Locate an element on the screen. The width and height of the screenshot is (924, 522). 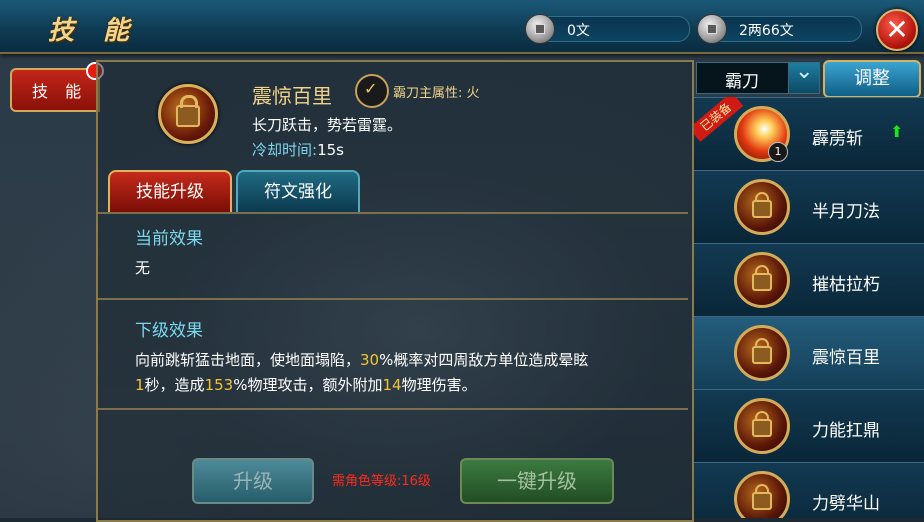
upgrade-arrow-icon: ⬆ is located at coordinates (897, 131).